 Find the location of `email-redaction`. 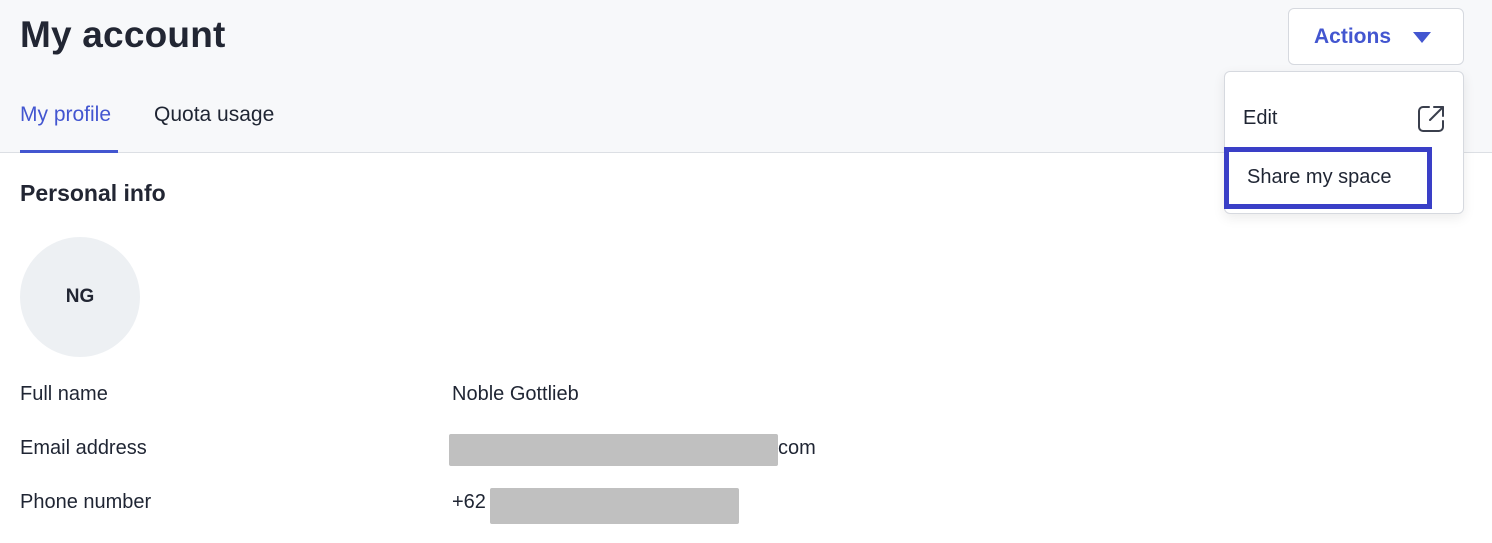

email-redaction is located at coordinates (613, 450).